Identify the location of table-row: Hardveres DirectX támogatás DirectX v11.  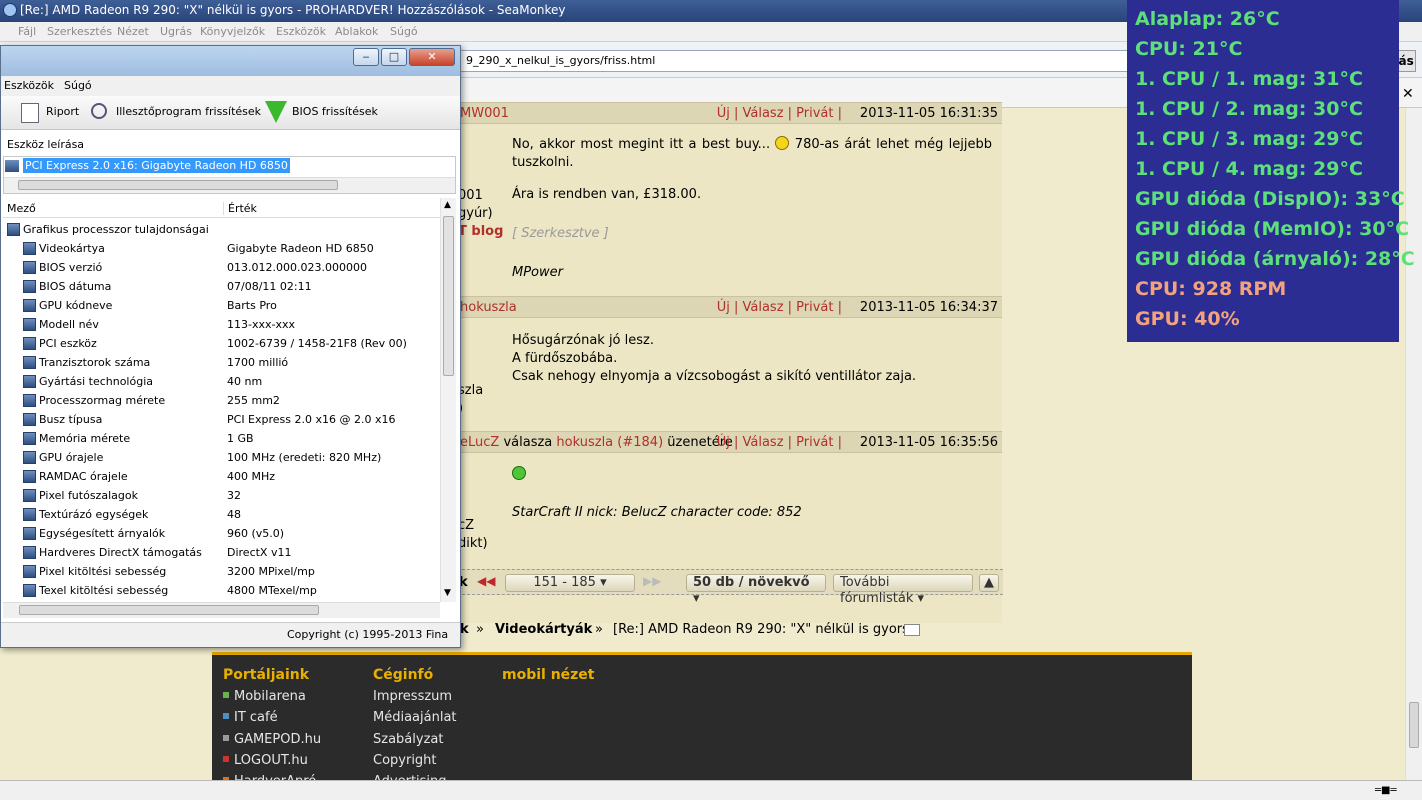
(221, 552).